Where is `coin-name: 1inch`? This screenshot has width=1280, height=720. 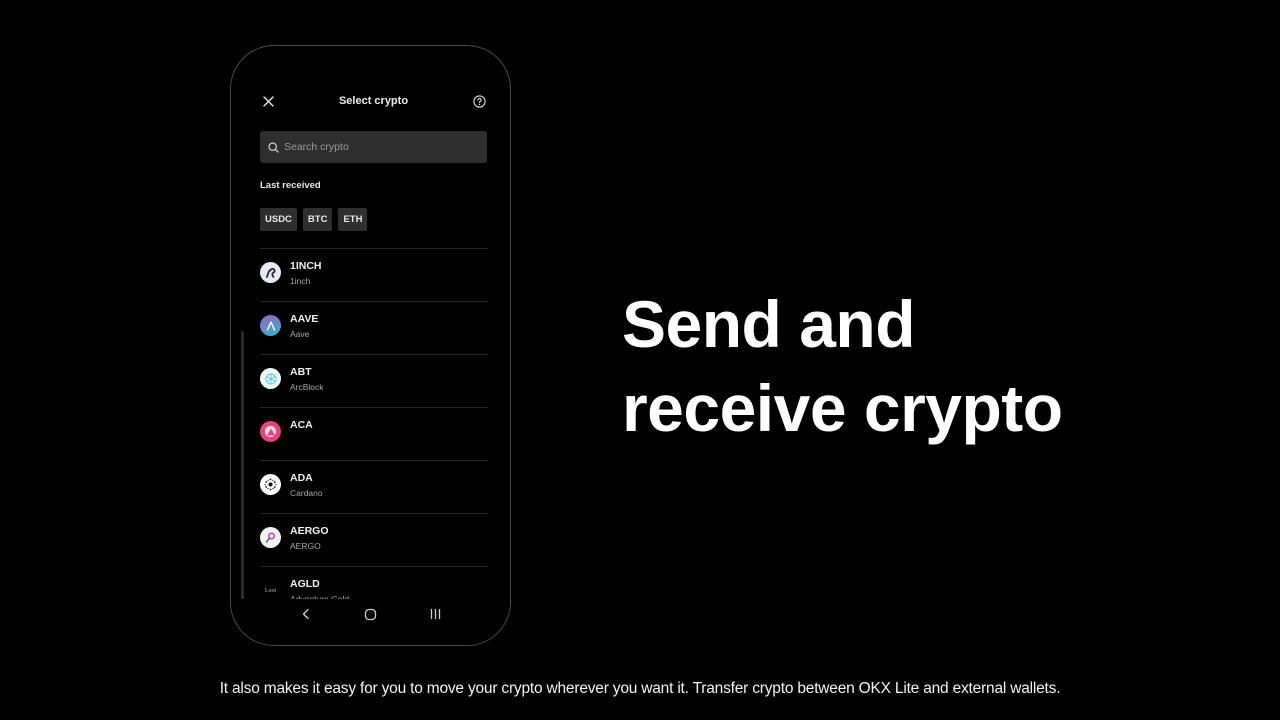 coin-name: 1inch is located at coordinates (300, 281).